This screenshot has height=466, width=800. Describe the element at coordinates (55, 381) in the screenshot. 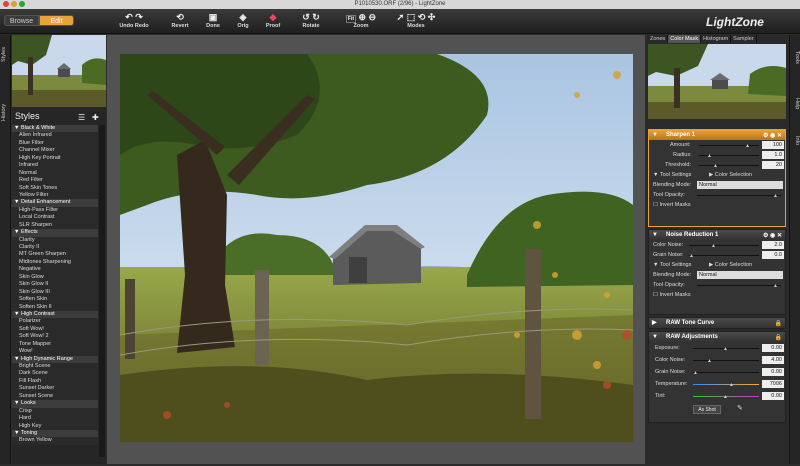

I see `style-item: Fill Flash` at that location.